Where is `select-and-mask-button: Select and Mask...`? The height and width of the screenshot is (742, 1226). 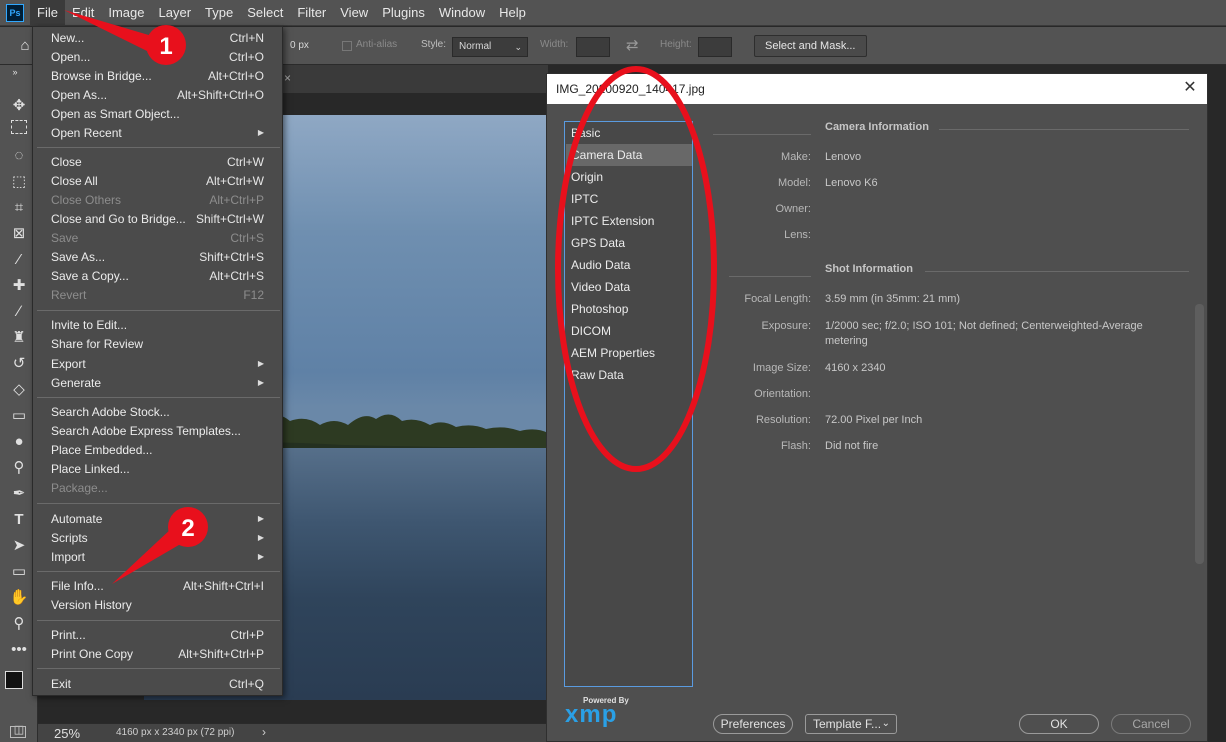 select-and-mask-button: Select and Mask... is located at coordinates (810, 46).